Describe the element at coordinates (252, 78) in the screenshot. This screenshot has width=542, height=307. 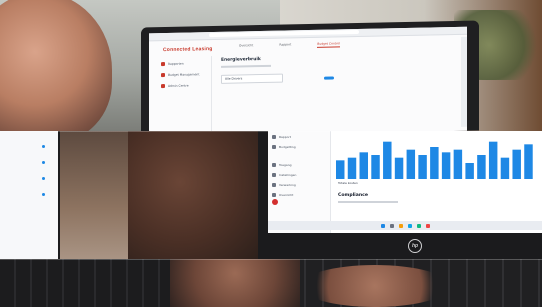
I see `driver-dropdown: Alle Drivers` at that location.